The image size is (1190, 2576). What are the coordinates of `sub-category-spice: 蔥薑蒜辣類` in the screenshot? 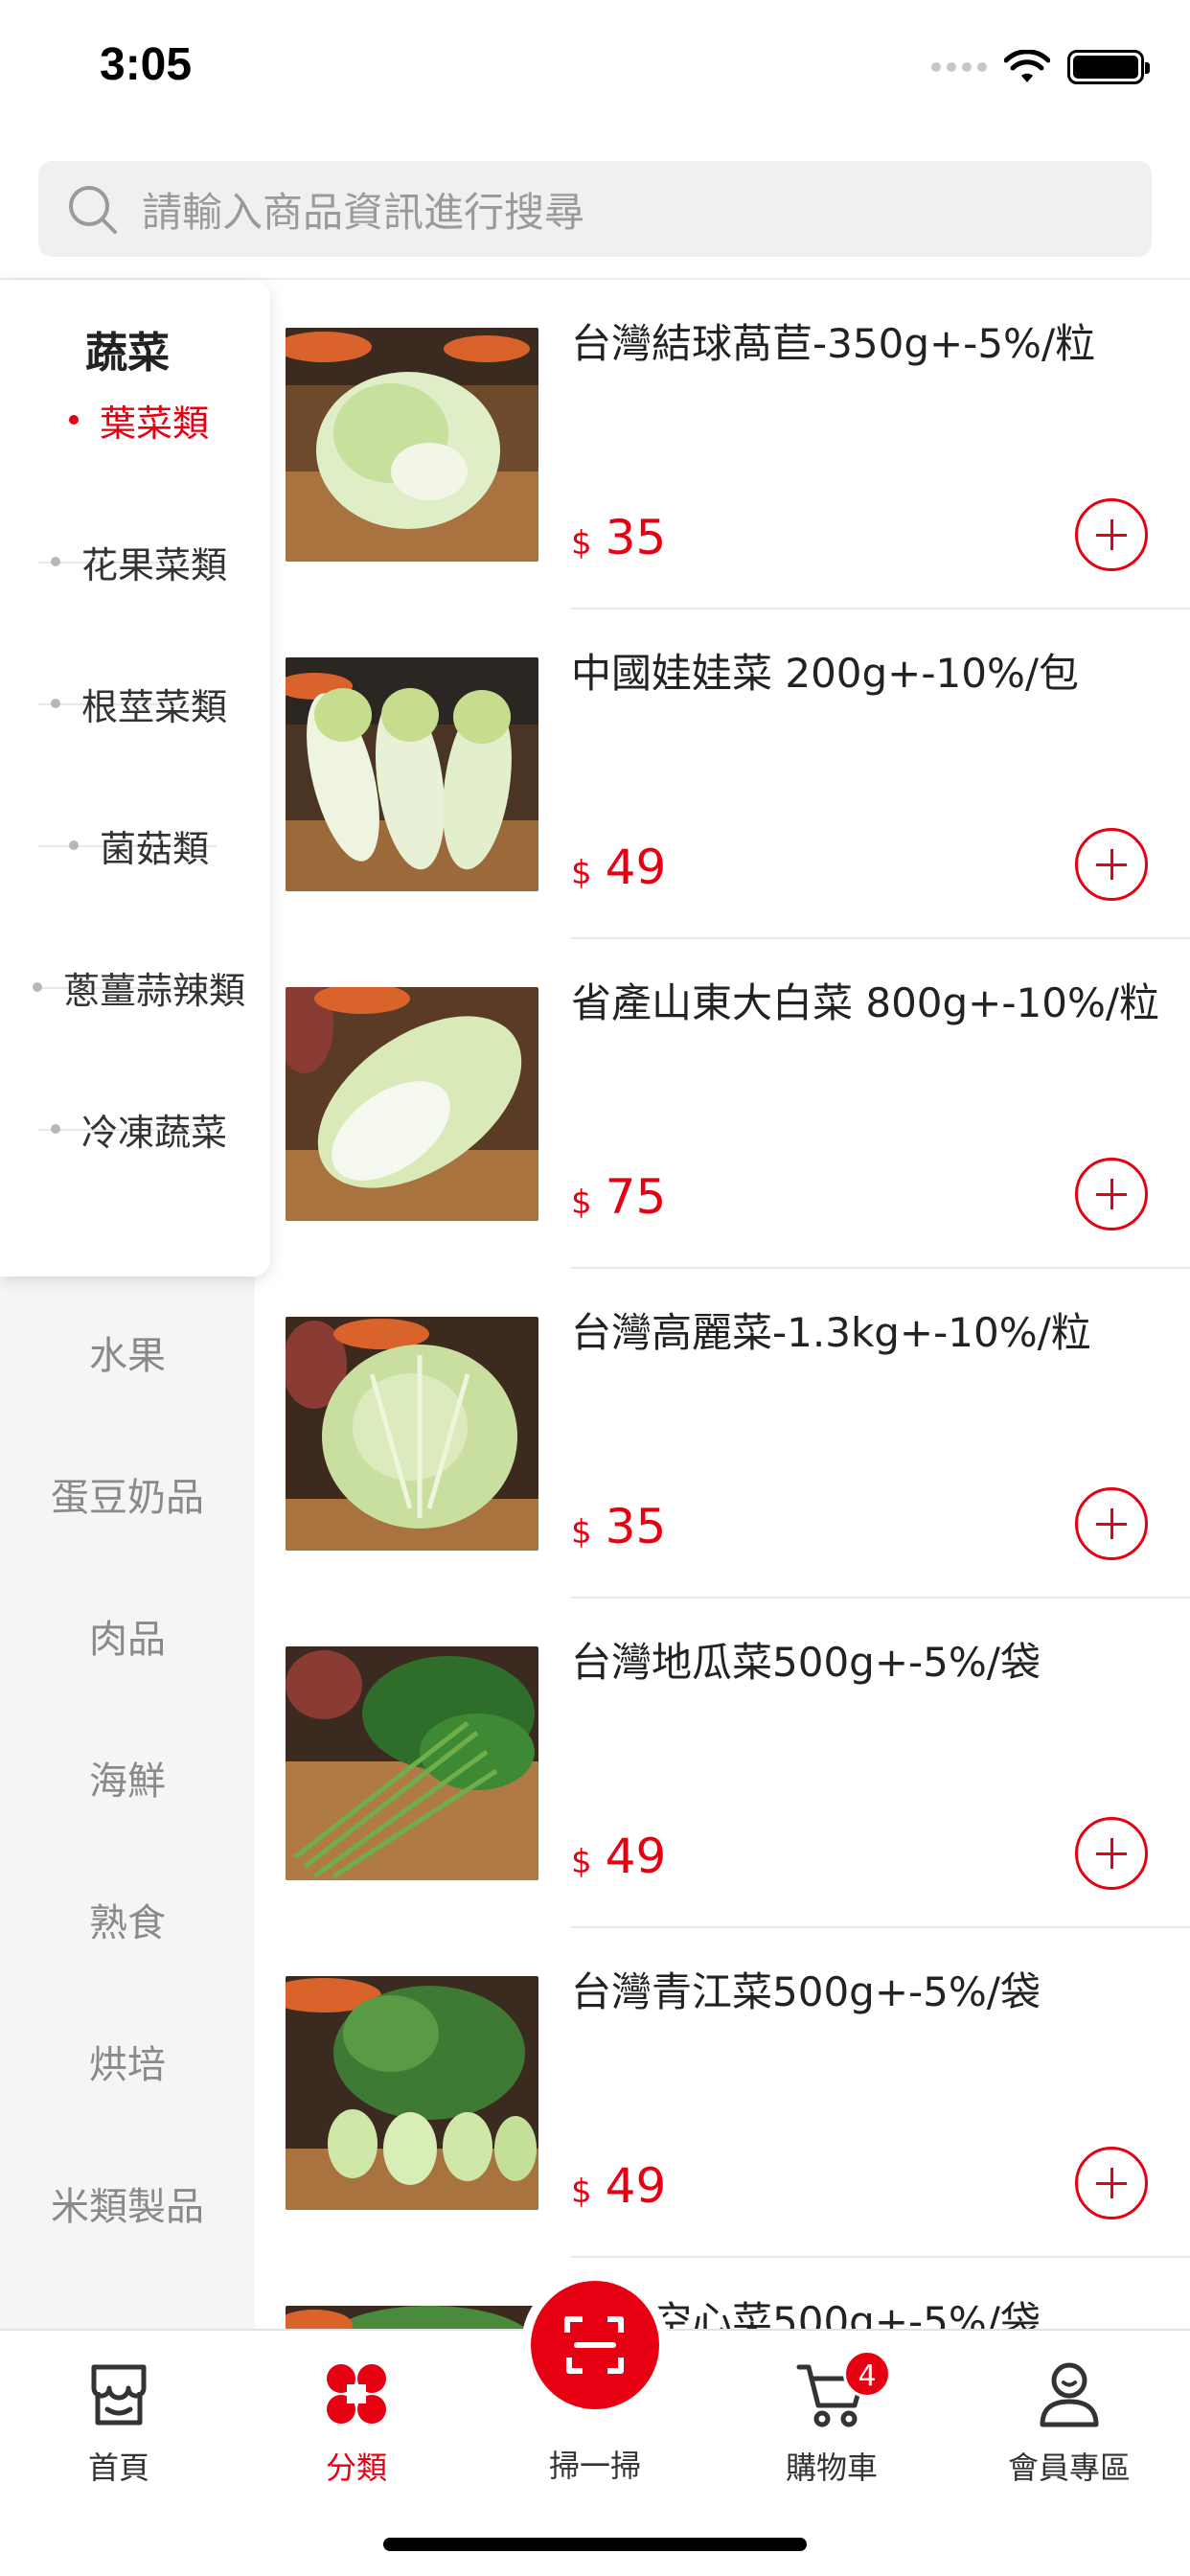 It's located at (139, 987).